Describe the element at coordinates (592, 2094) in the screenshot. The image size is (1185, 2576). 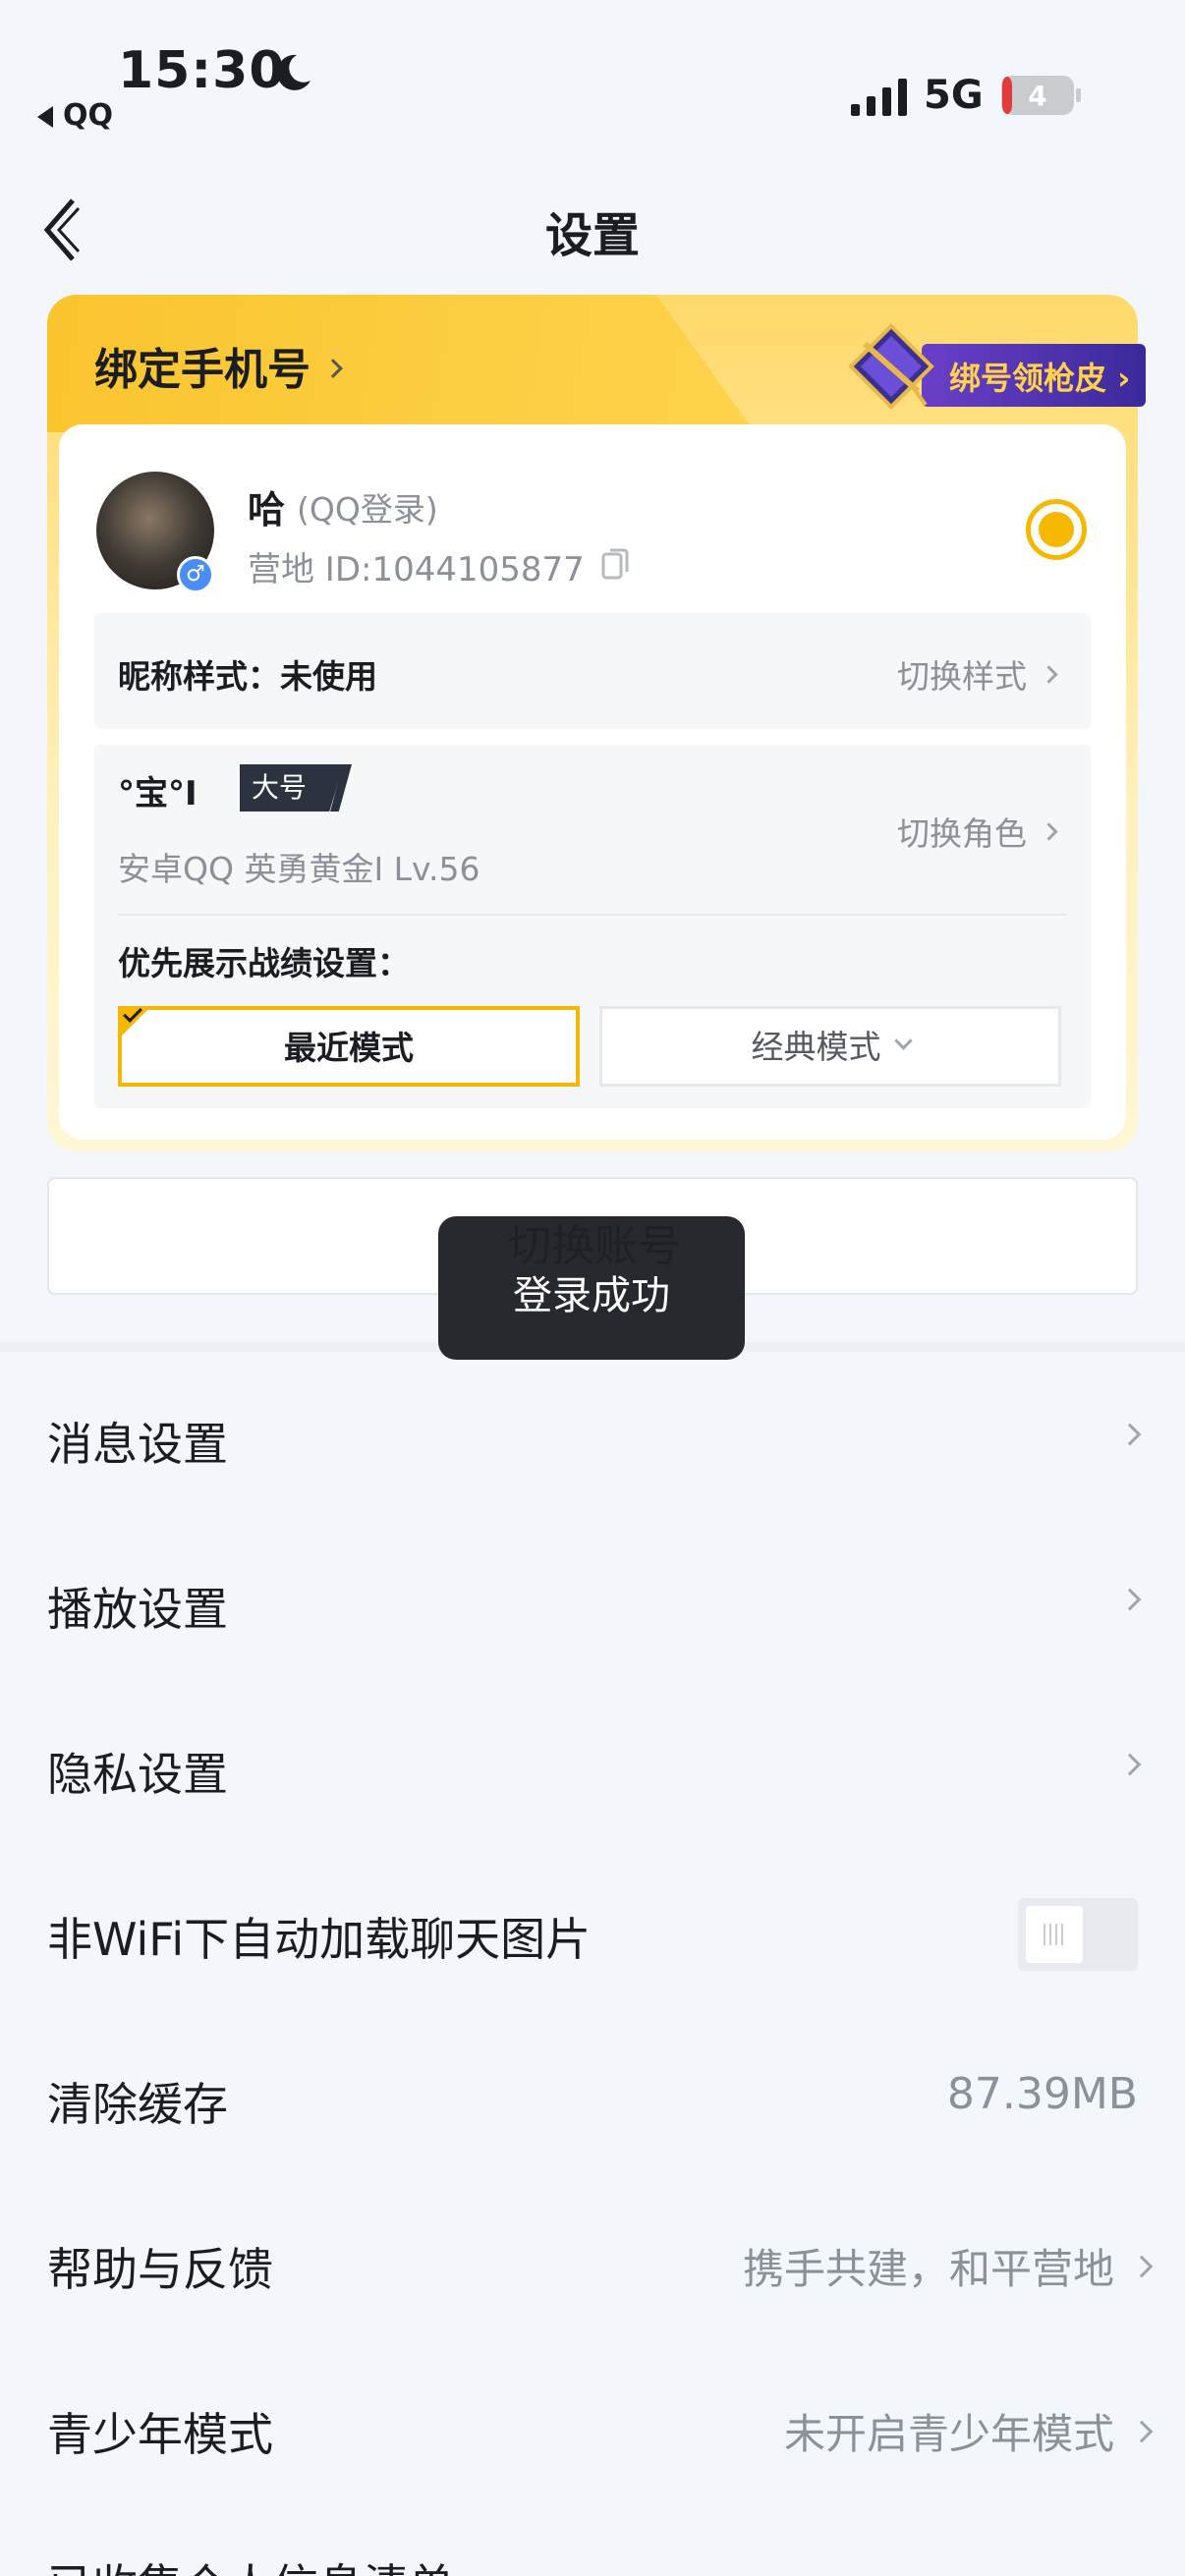
I see `setting-clear-cache: 清除缓存 87.39MB` at that location.